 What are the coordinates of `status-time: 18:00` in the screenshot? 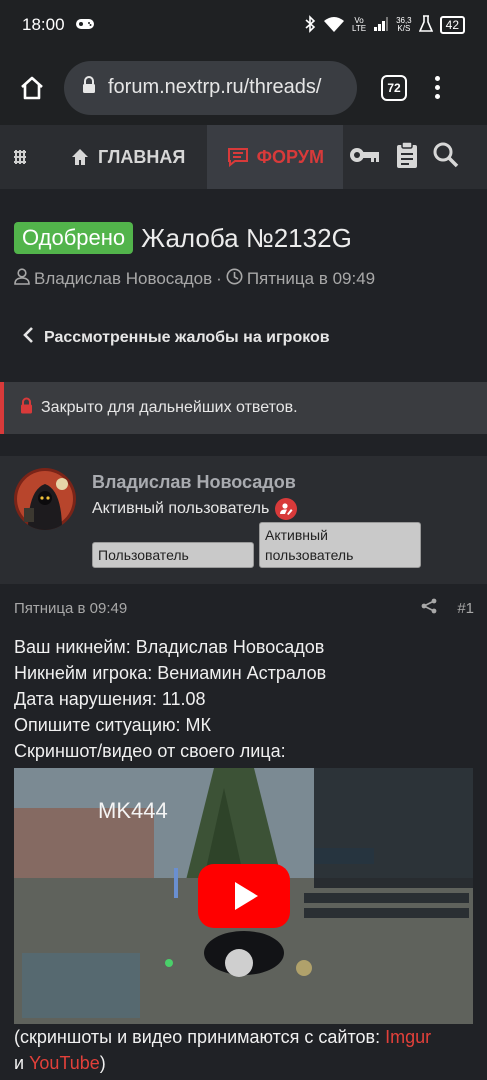 It's located at (43, 24).